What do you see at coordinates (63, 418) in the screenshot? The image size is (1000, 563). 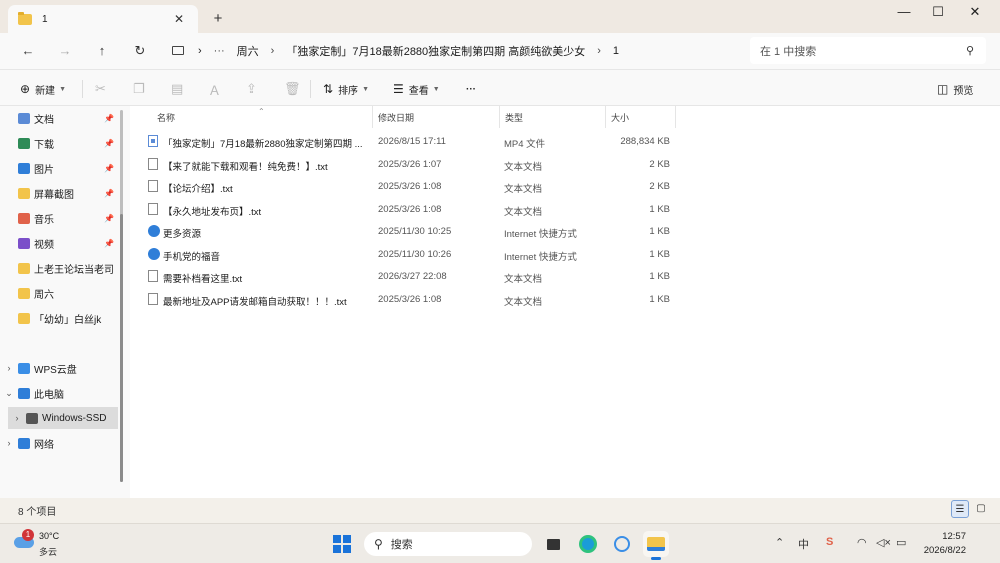 I see `tree-item: › Windows-SSD` at bounding box center [63, 418].